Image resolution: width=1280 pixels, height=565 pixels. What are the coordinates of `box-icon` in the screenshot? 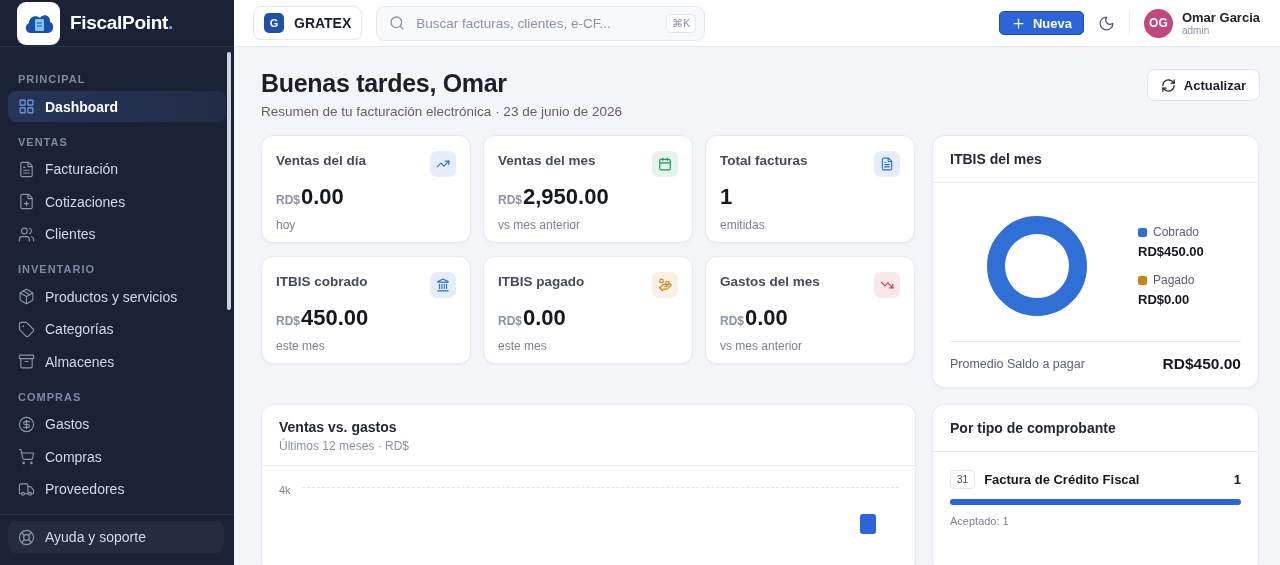 It's located at (26, 296).